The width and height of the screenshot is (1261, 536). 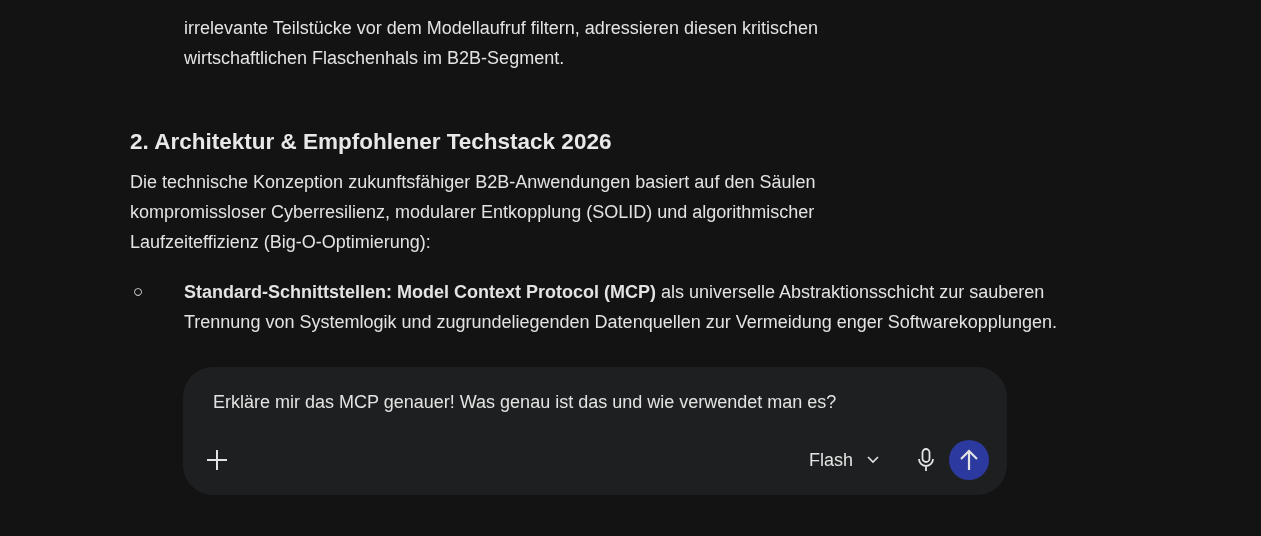 I want to click on bullet-text: Standard-Schnittstellen: Model Context Protocol (MCP) als universelle Abstraktionsschicht zur sauberen Trennung von Systemlogik und zugrundeliegenden Datenquellen zur Vermeidung enger Softwarekopplungen., so click(x=621, y=307).